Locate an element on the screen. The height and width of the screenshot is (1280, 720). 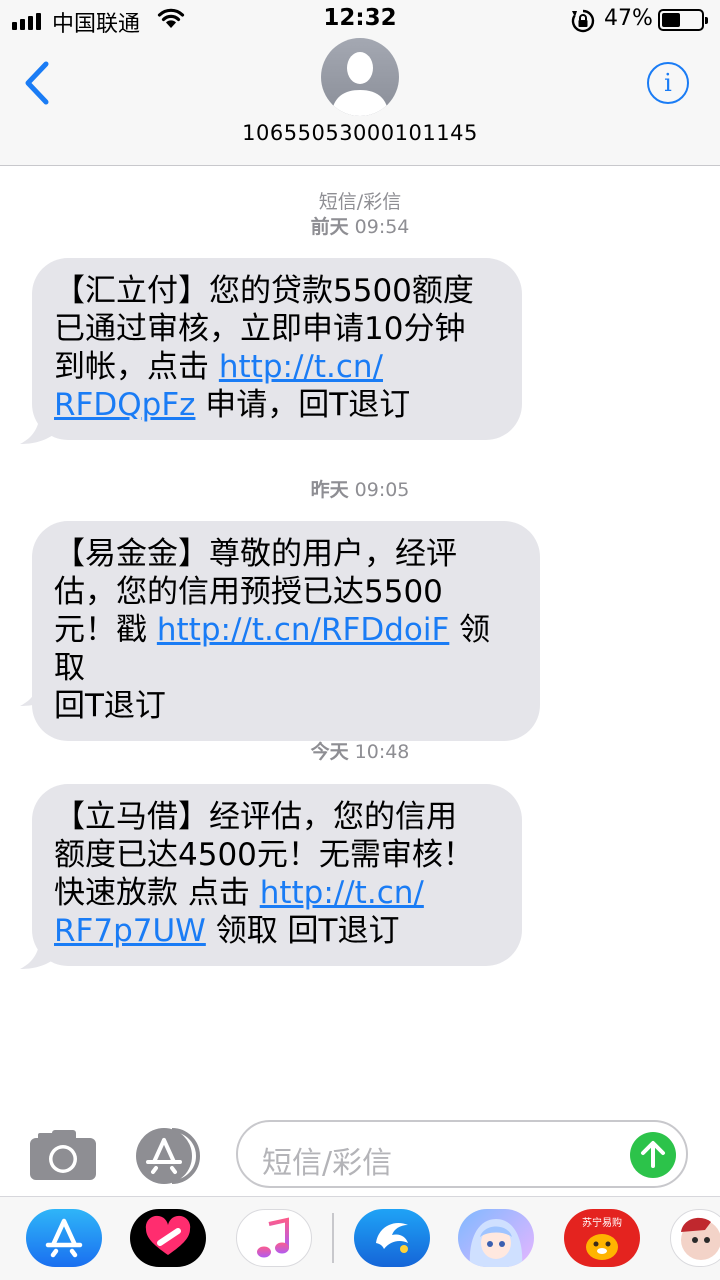
camera-button is located at coordinates (63, 1157).